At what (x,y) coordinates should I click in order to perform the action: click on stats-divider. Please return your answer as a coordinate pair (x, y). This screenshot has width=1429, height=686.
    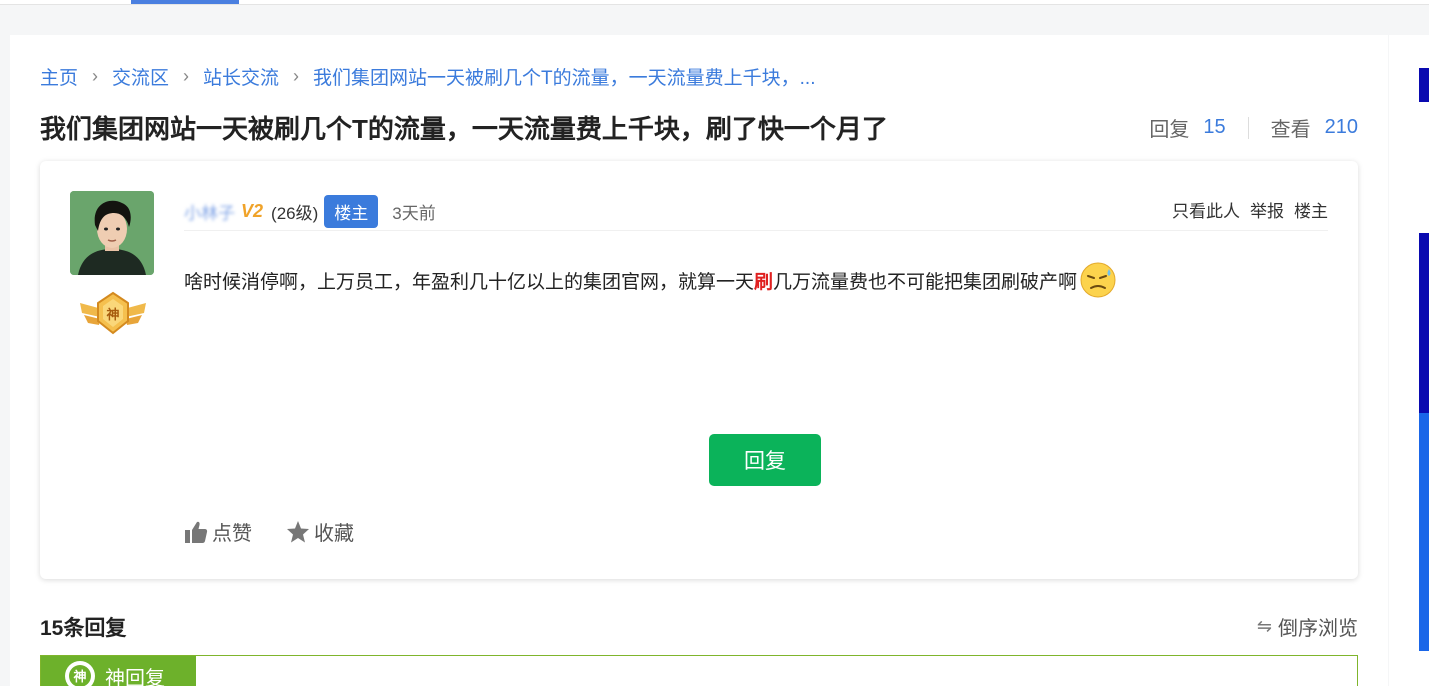
    Looking at the image, I should click on (1248, 127).